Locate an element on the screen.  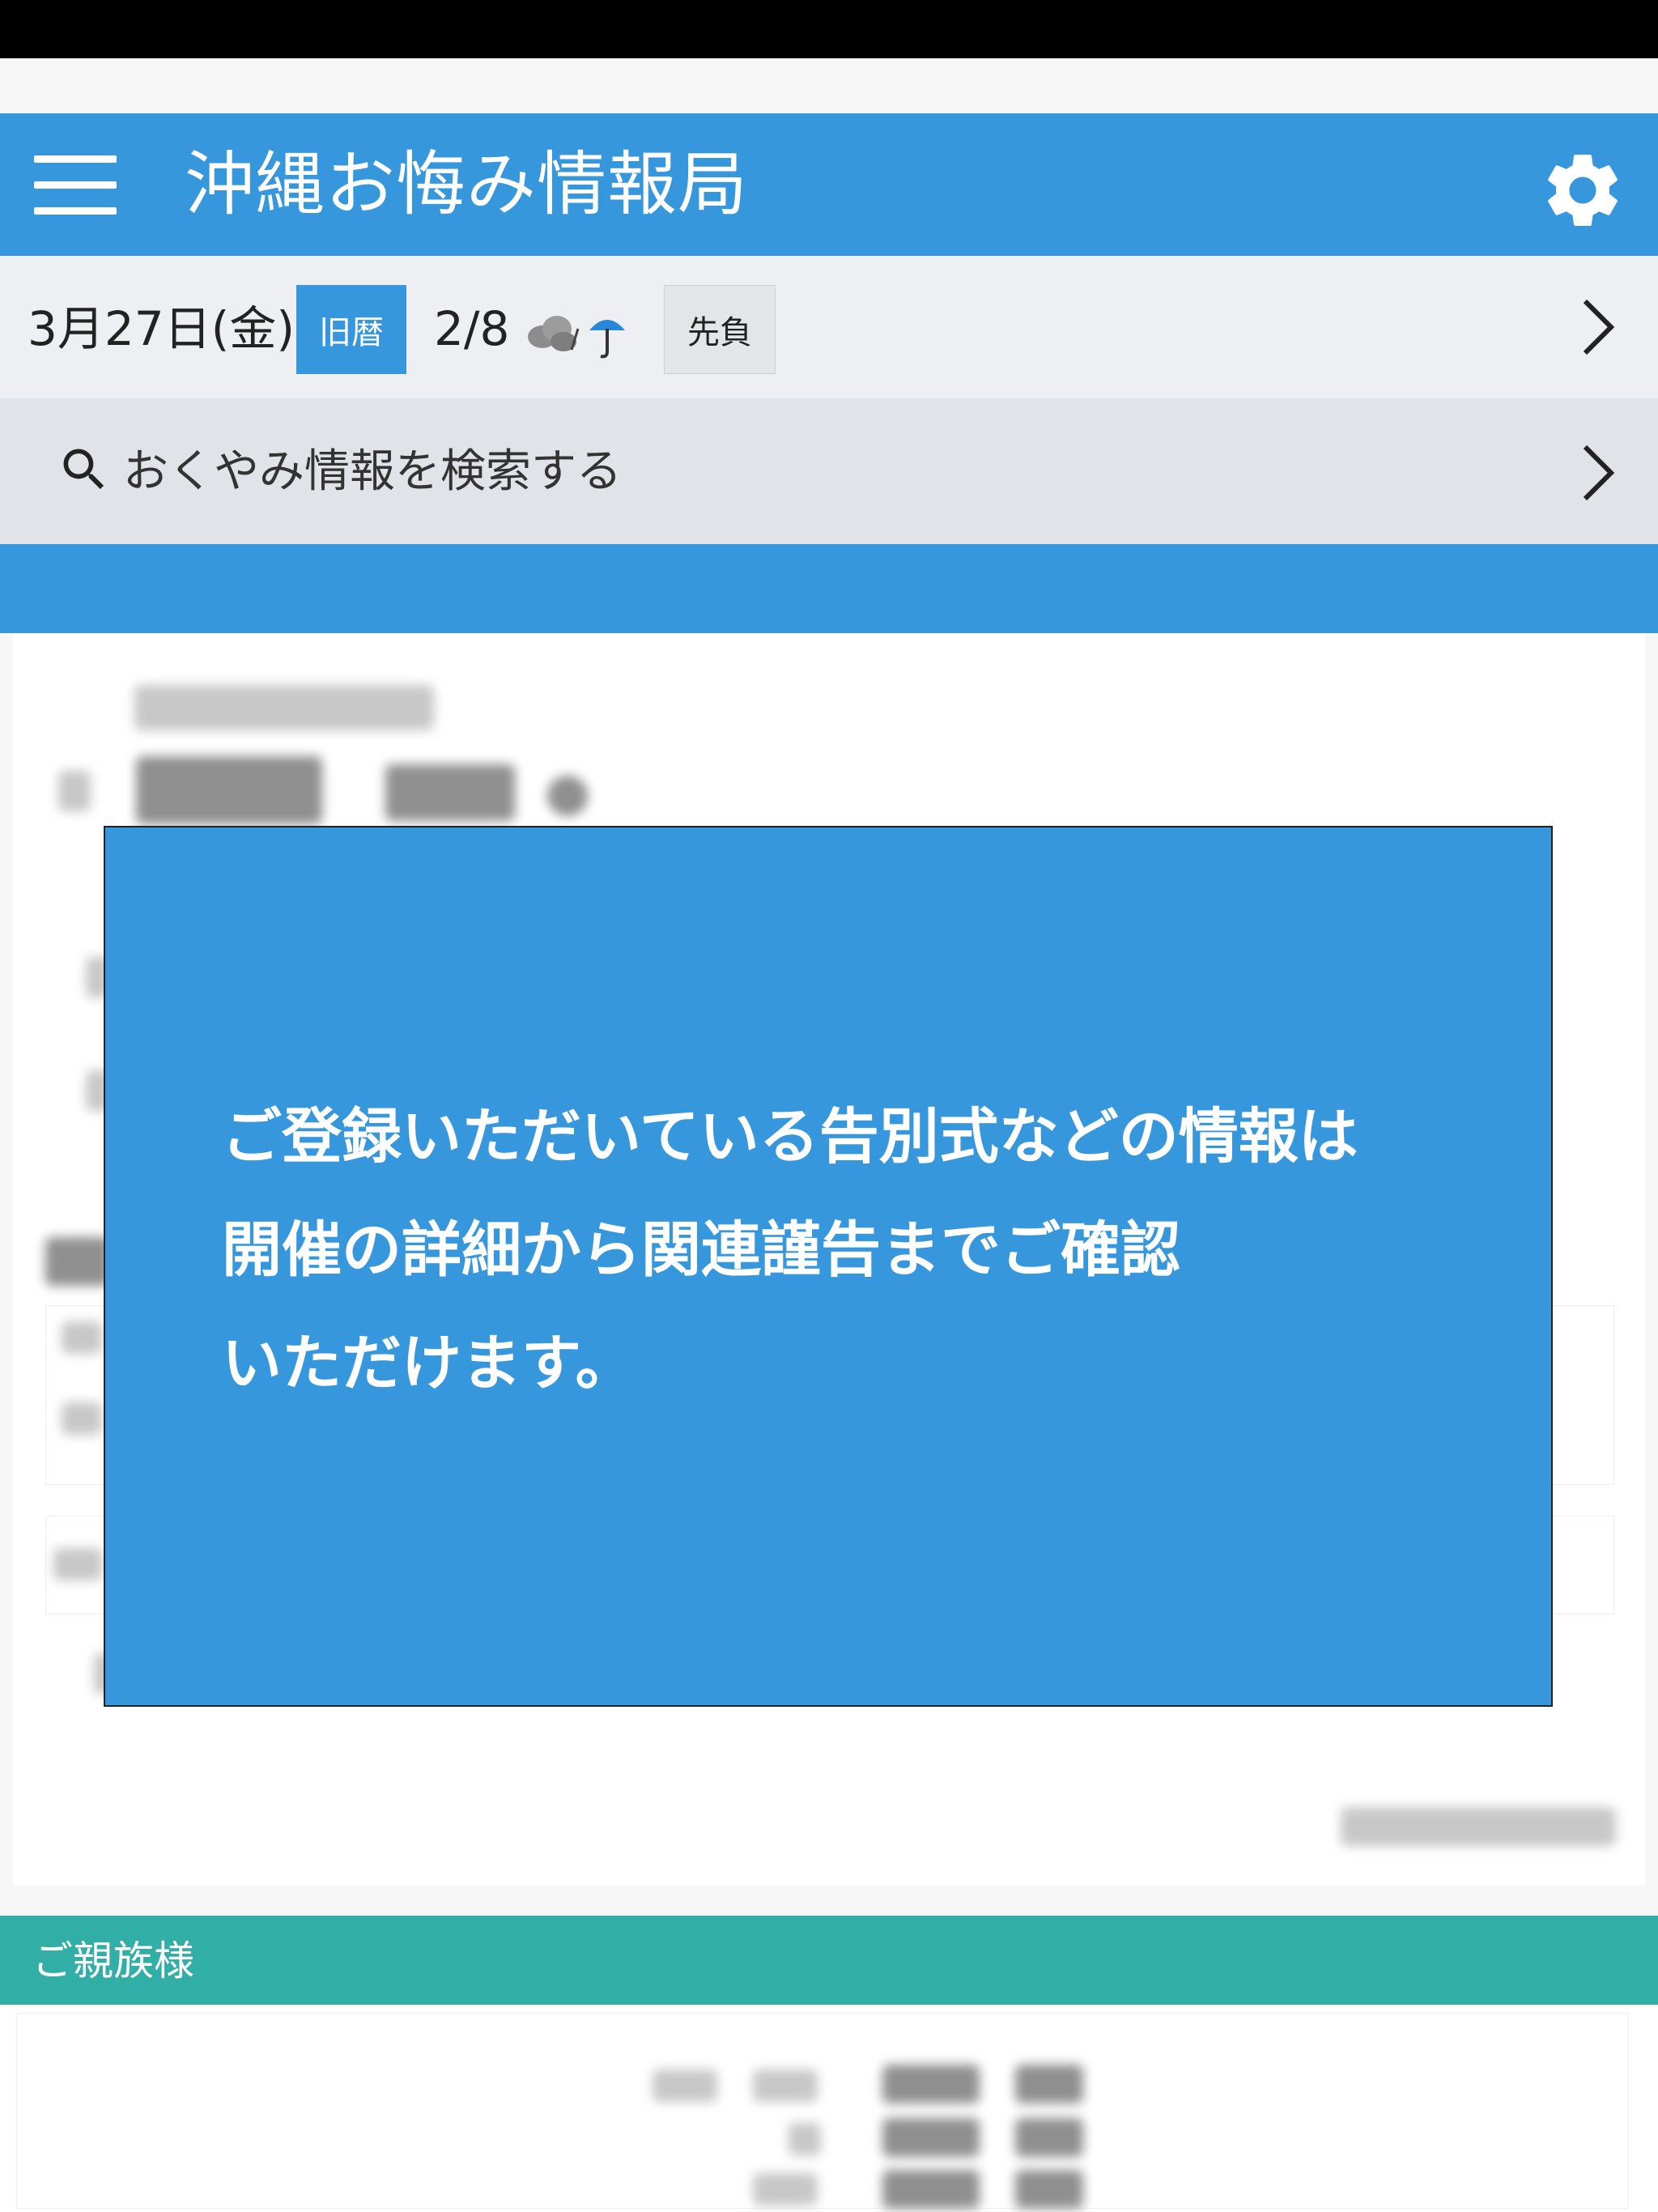
cloud-umbrella-icon is located at coordinates (576, 337).